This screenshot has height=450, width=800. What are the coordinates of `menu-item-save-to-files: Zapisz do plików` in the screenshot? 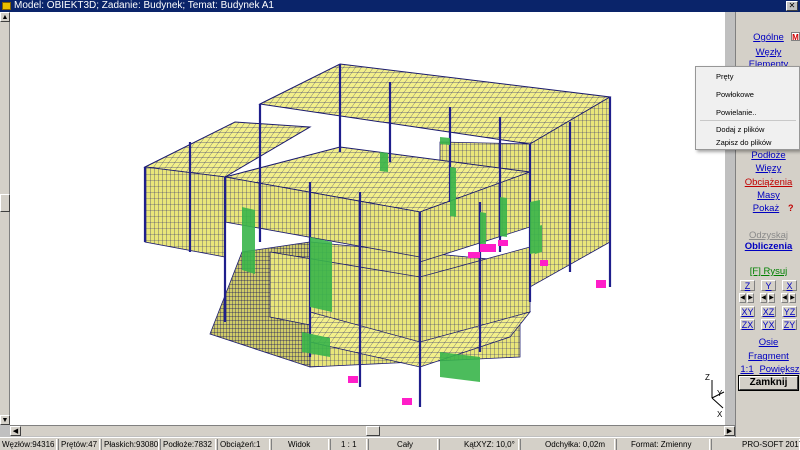 It's located at (743, 142).